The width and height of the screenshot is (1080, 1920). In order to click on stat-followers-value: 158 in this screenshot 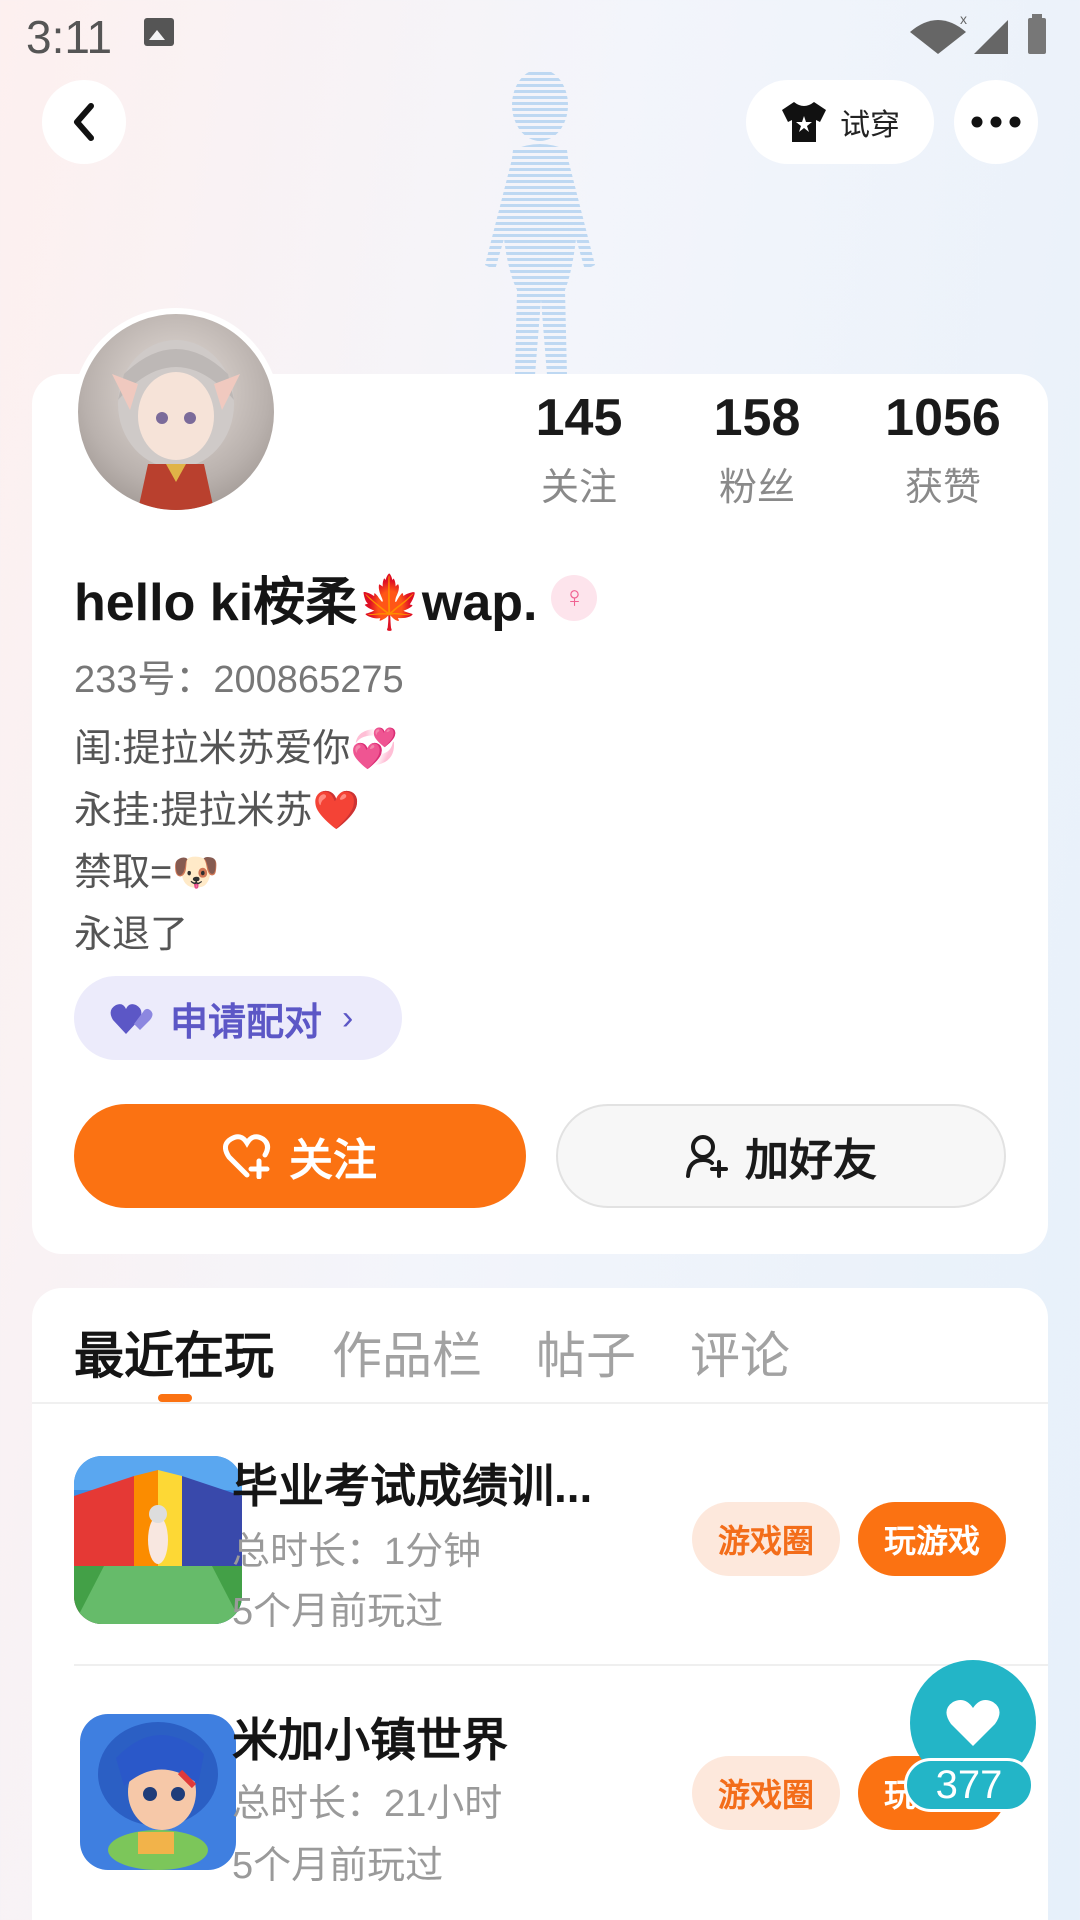, I will do `click(757, 418)`.